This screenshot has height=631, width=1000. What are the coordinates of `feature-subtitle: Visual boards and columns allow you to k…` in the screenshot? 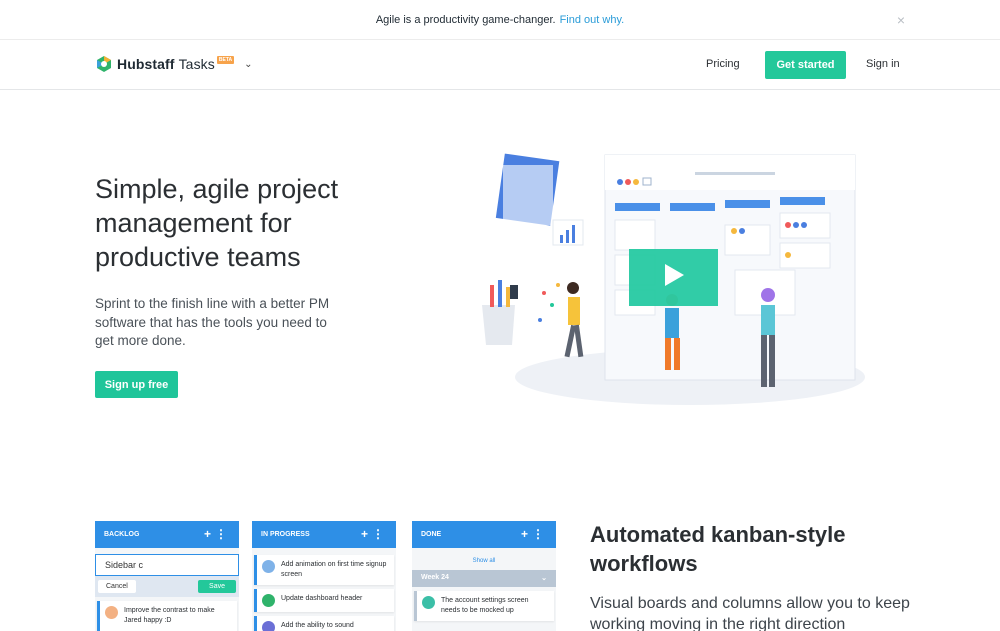 It's located at (750, 613).